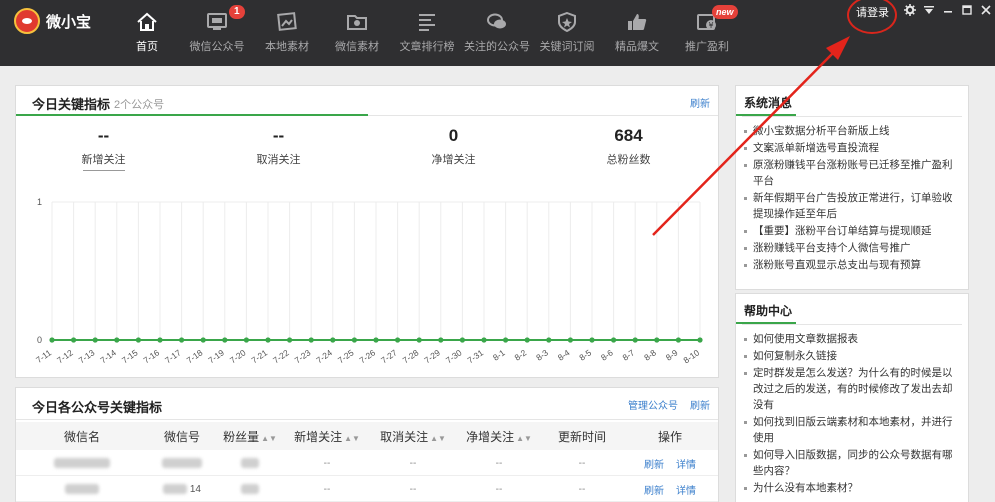 The image size is (995, 502). What do you see at coordinates (768, 311) in the screenshot?
I see `panel-title: 帮助中心` at bounding box center [768, 311].